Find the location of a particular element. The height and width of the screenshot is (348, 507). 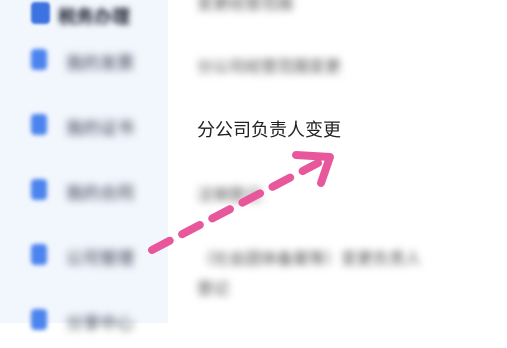

sidebar-item-contracts: 我的合同 is located at coordinates (84, 190).